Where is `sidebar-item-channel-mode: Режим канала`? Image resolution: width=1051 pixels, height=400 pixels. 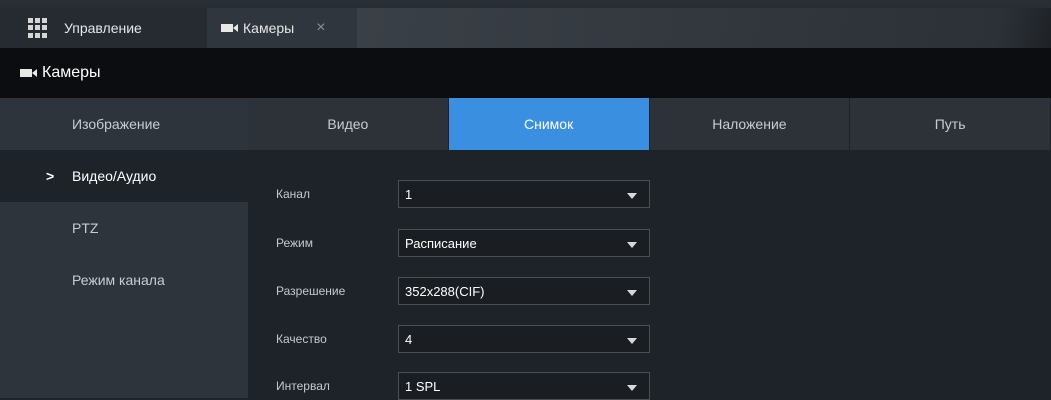
sidebar-item-channel-mode: Режим канала is located at coordinates (124, 280).